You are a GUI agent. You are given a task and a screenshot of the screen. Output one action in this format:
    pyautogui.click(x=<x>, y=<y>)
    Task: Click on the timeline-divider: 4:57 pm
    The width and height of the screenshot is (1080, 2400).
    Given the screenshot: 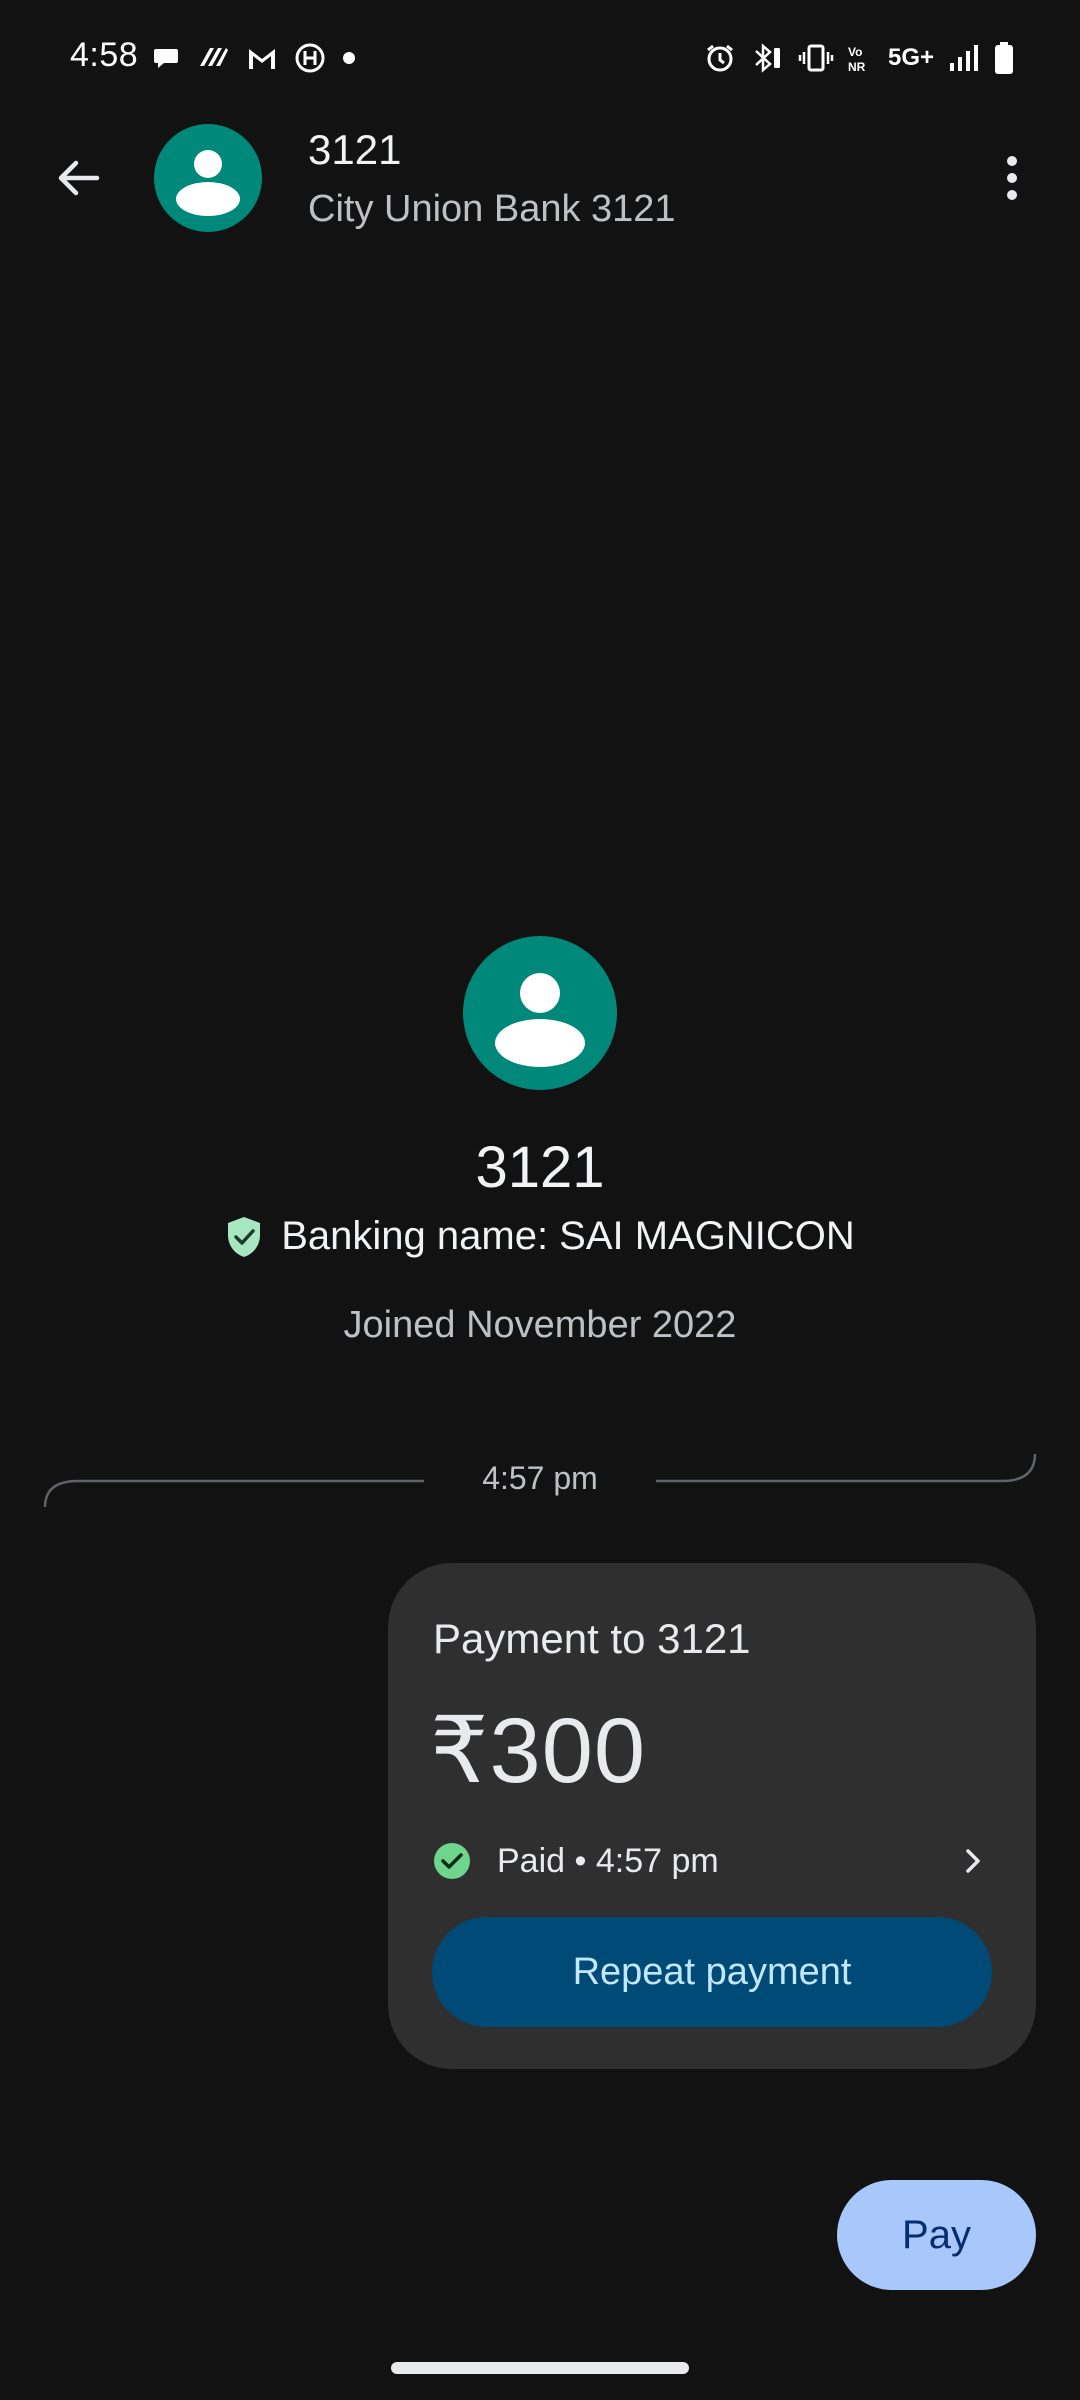 What is the action you would take?
    pyautogui.click(x=540, y=1480)
    